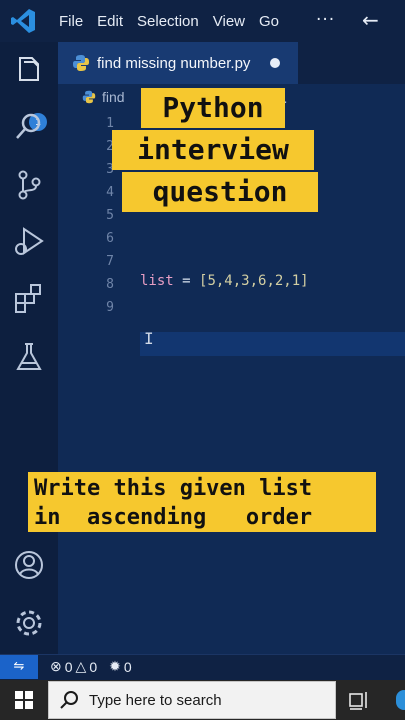 The image size is (405, 720). I want to click on menu-overflow-button: ···, so click(325, 20).